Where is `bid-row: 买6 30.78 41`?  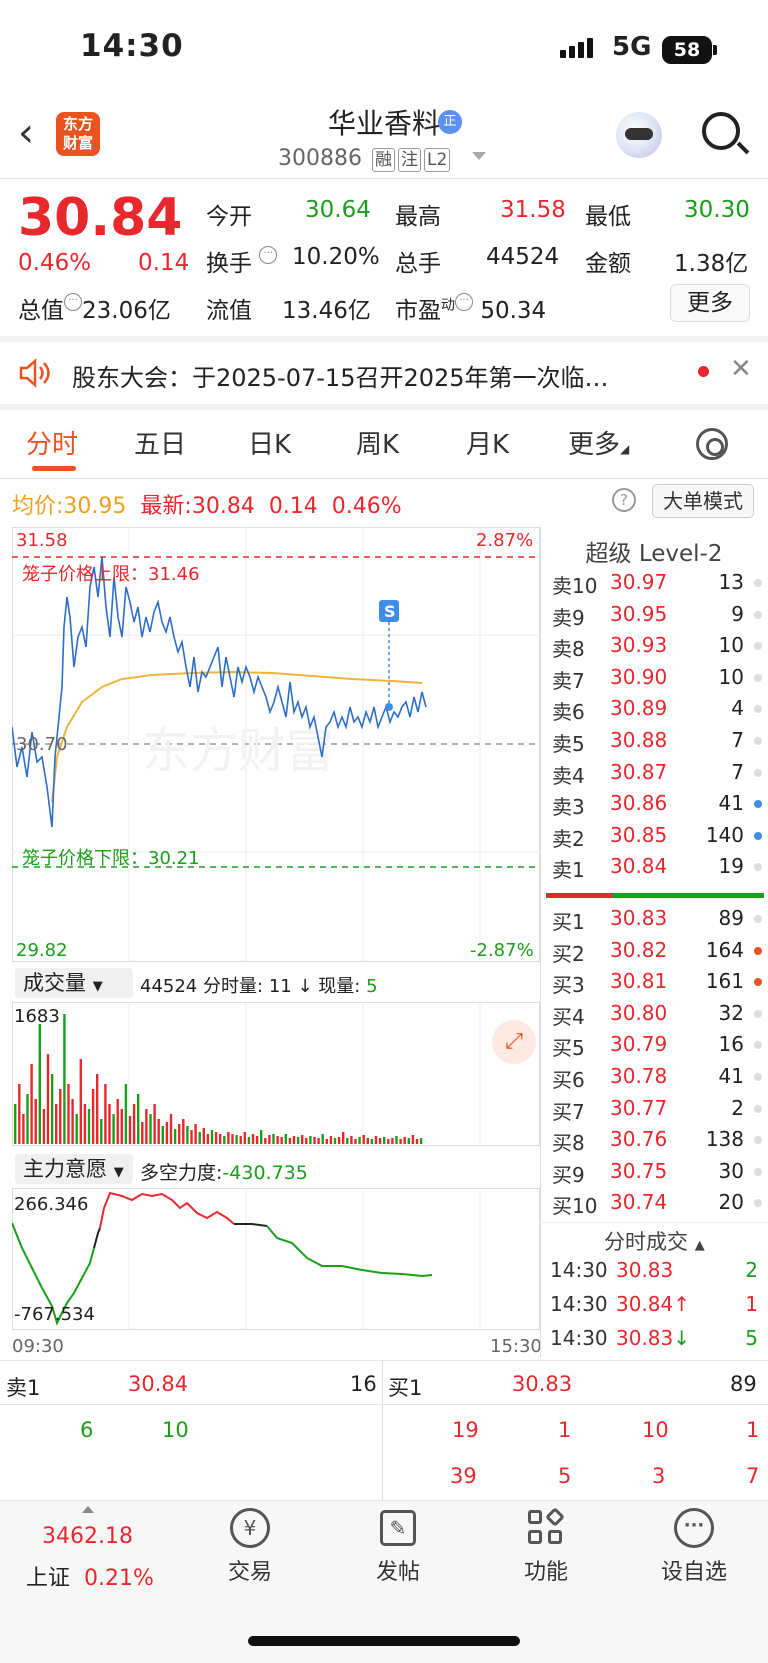 bid-row: 买6 30.78 41 is located at coordinates (654, 1079).